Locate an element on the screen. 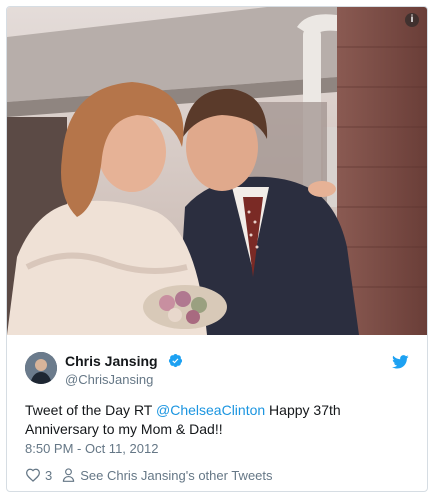  twitter-bird-icon is located at coordinates (400, 362).